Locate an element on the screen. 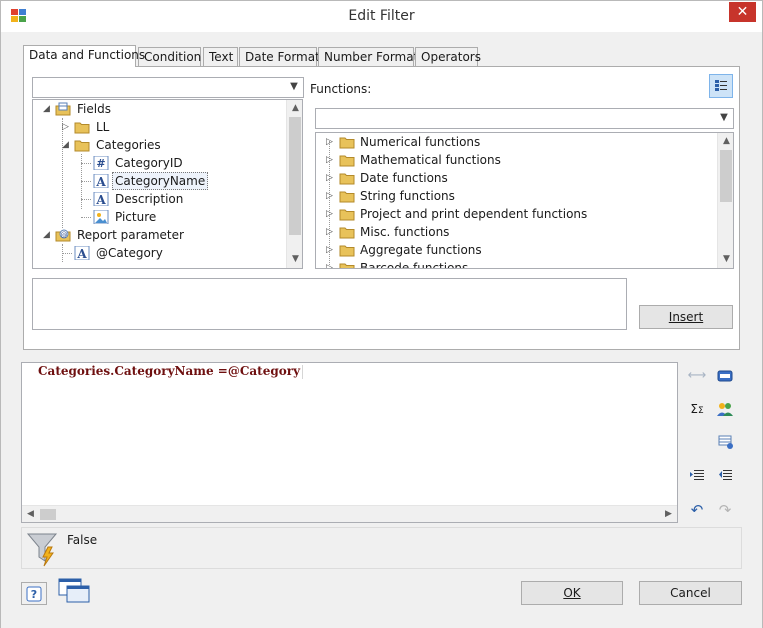 This screenshot has width=763, height=628. close-button: ✕ is located at coordinates (742, 12).